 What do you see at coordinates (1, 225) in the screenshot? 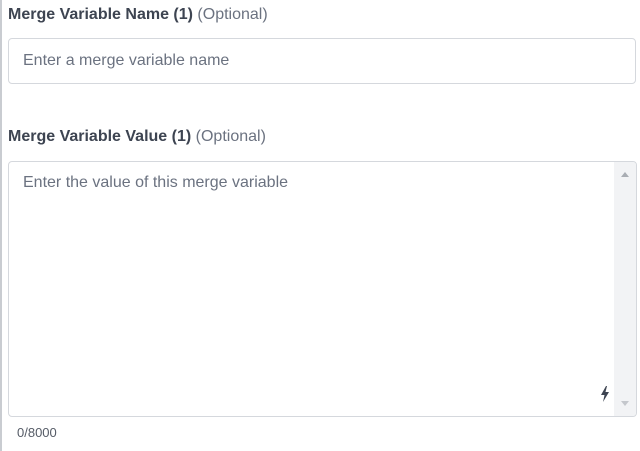
I see `left-border` at bounding box center [1, 225].